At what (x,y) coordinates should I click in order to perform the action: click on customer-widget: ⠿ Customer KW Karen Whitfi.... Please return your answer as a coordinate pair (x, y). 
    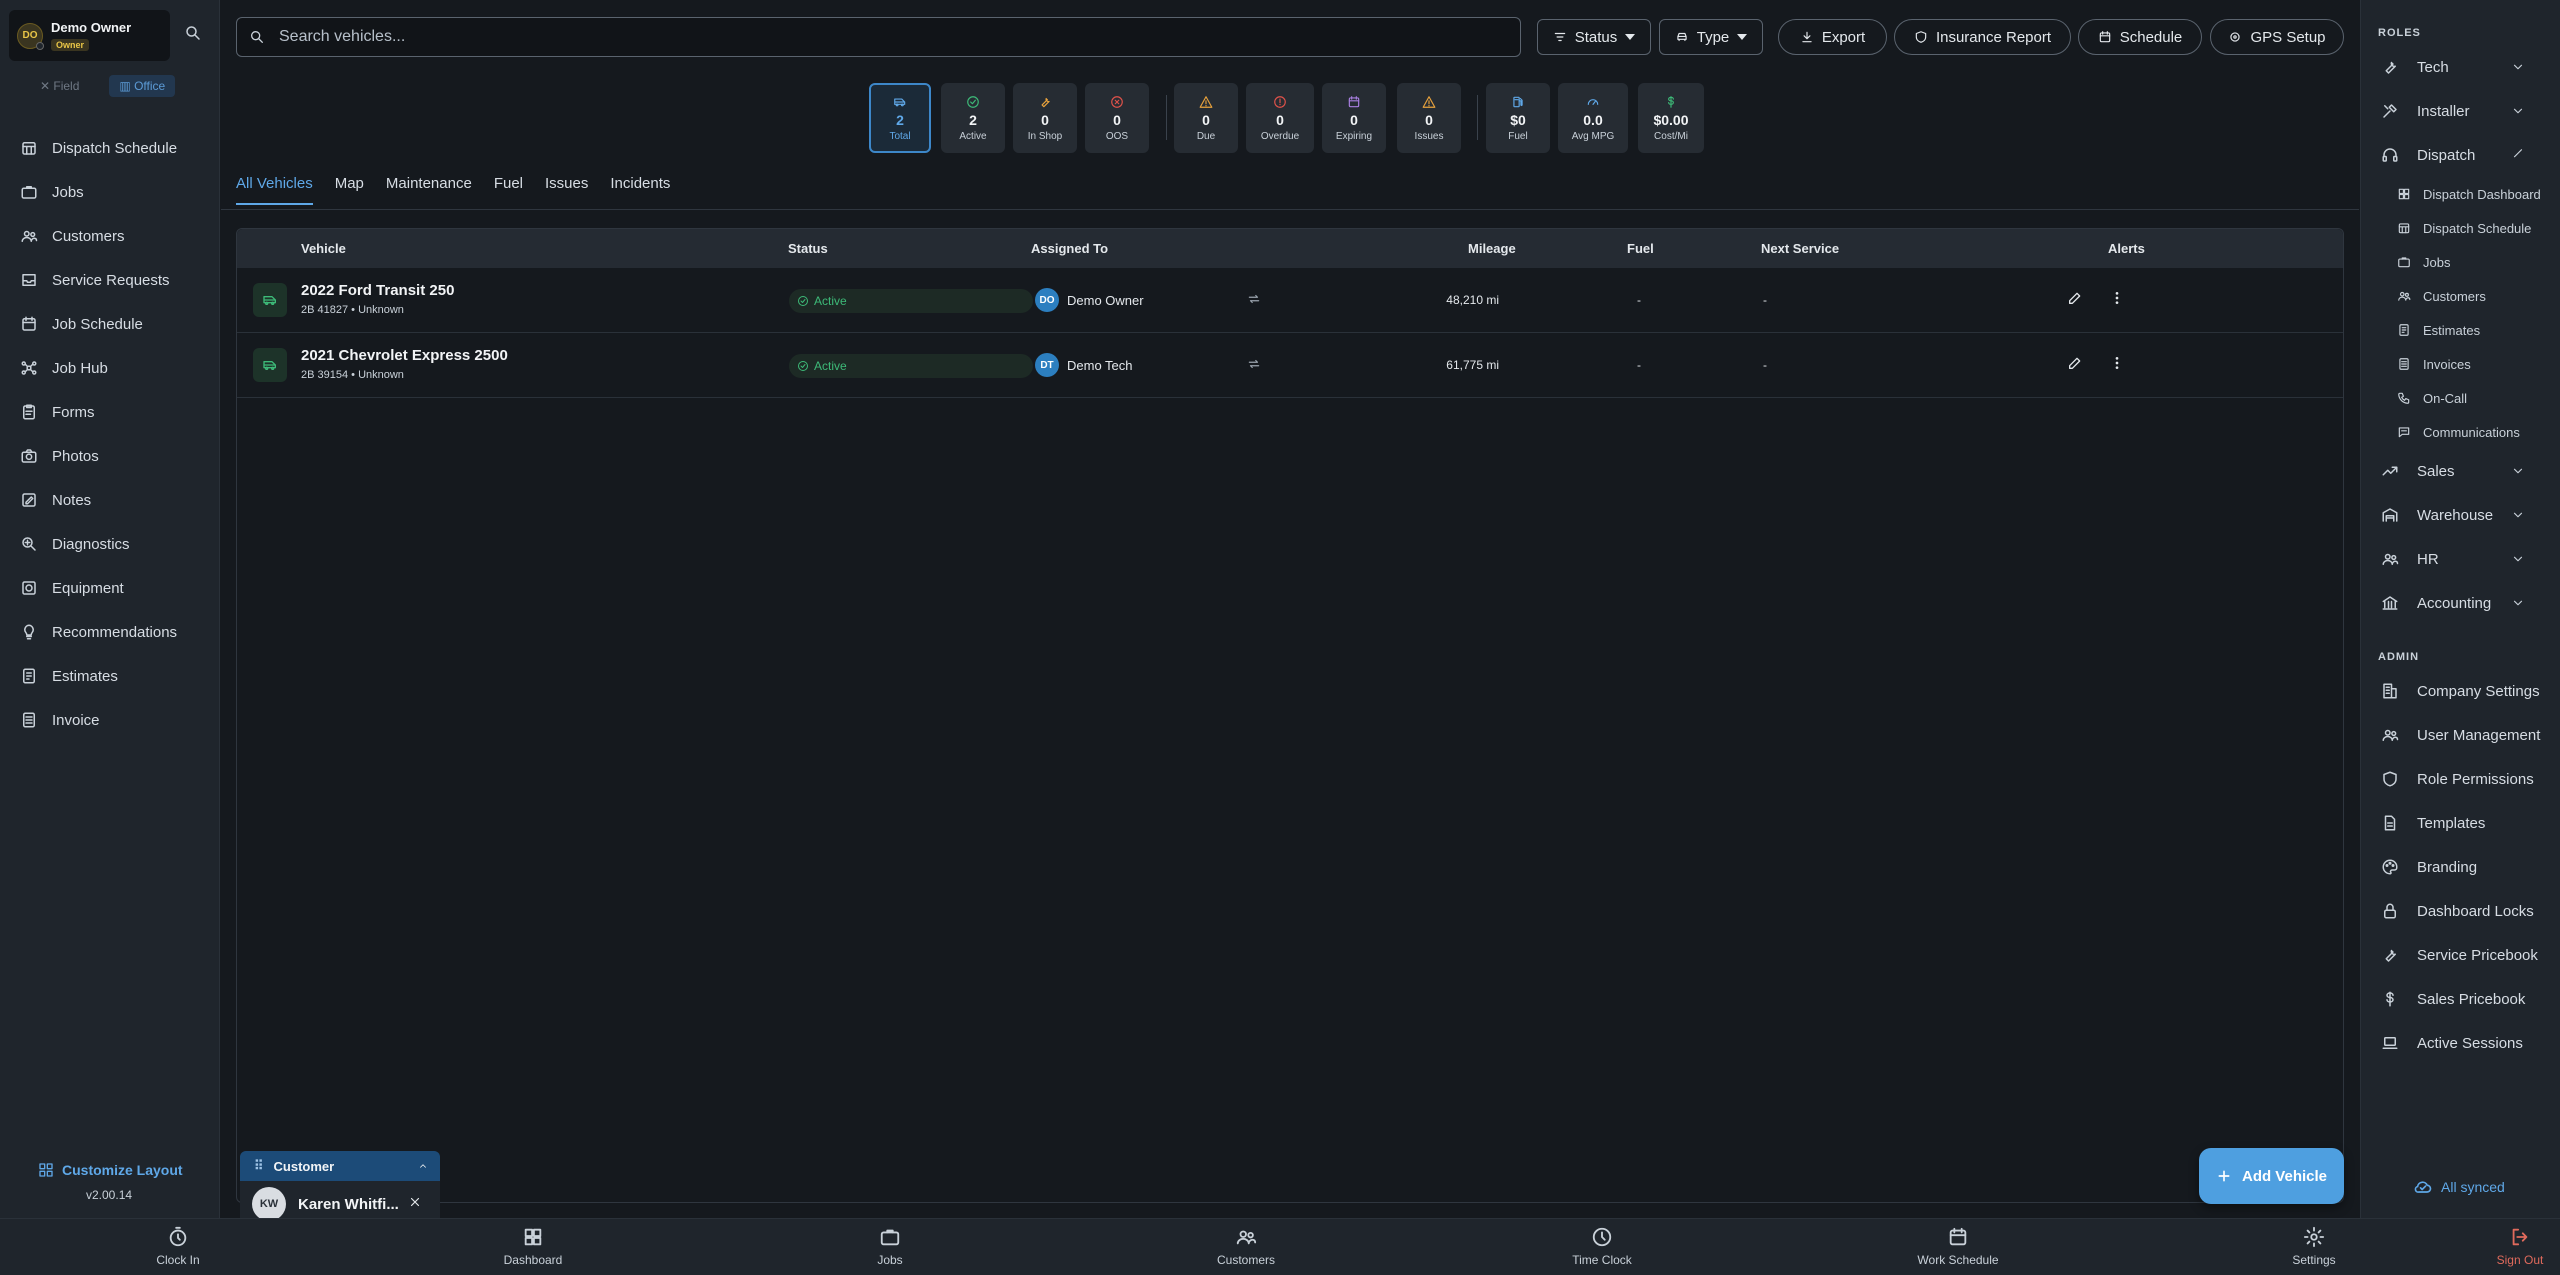
    Looking at the image, I should click on (340, 1184).